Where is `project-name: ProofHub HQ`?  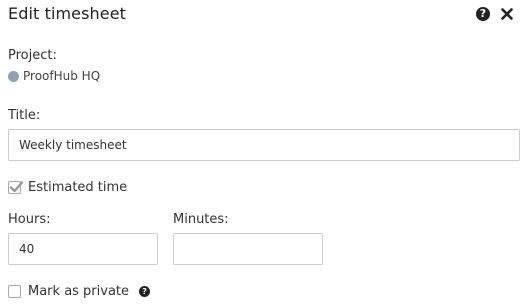 project-name: ProofHub HQ is located at coordinates (62, 76).